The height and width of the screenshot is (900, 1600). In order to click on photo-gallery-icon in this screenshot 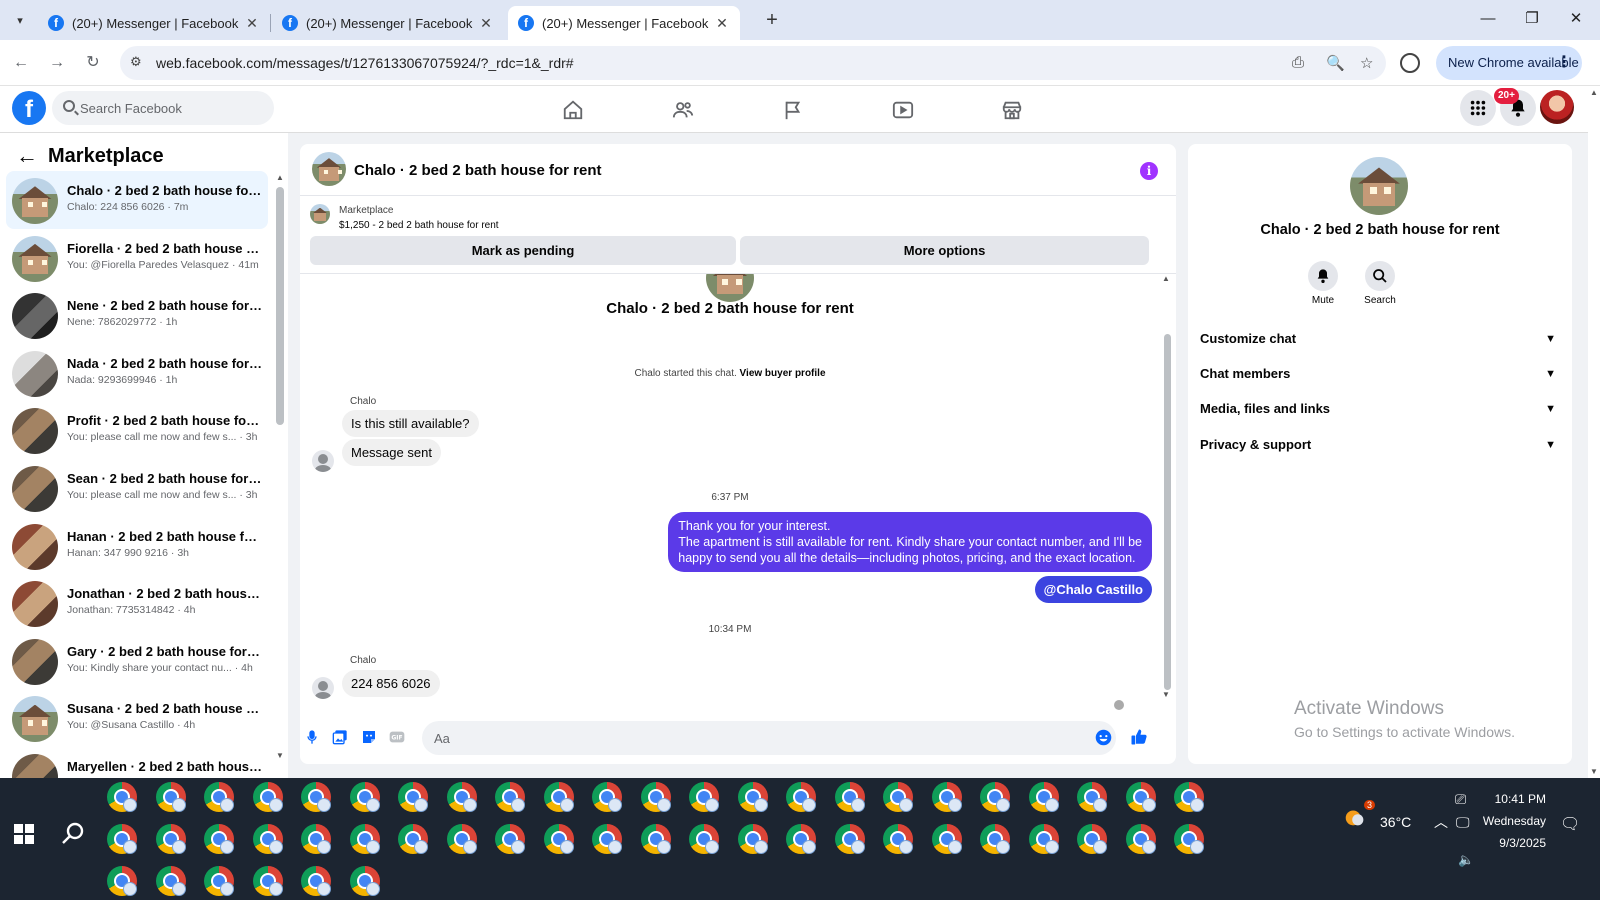, I will do `click(340, 737)`.